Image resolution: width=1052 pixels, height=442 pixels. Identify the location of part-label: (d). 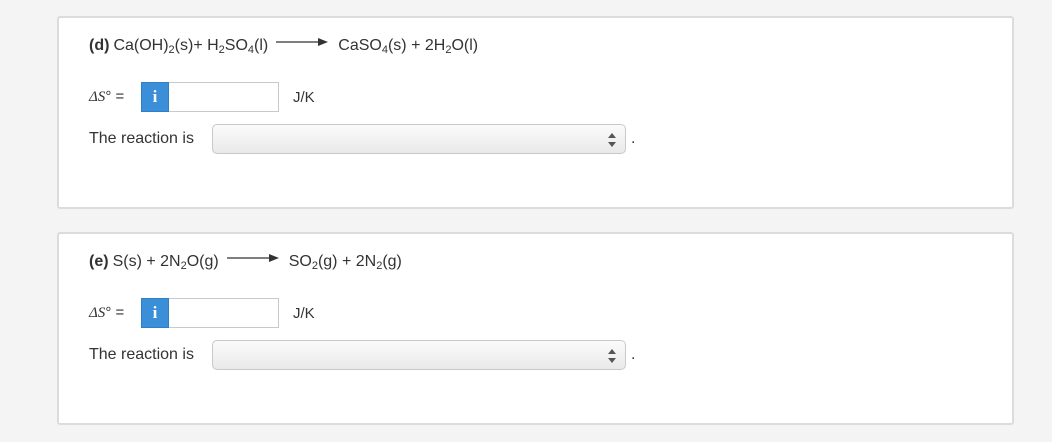
(99, 45).